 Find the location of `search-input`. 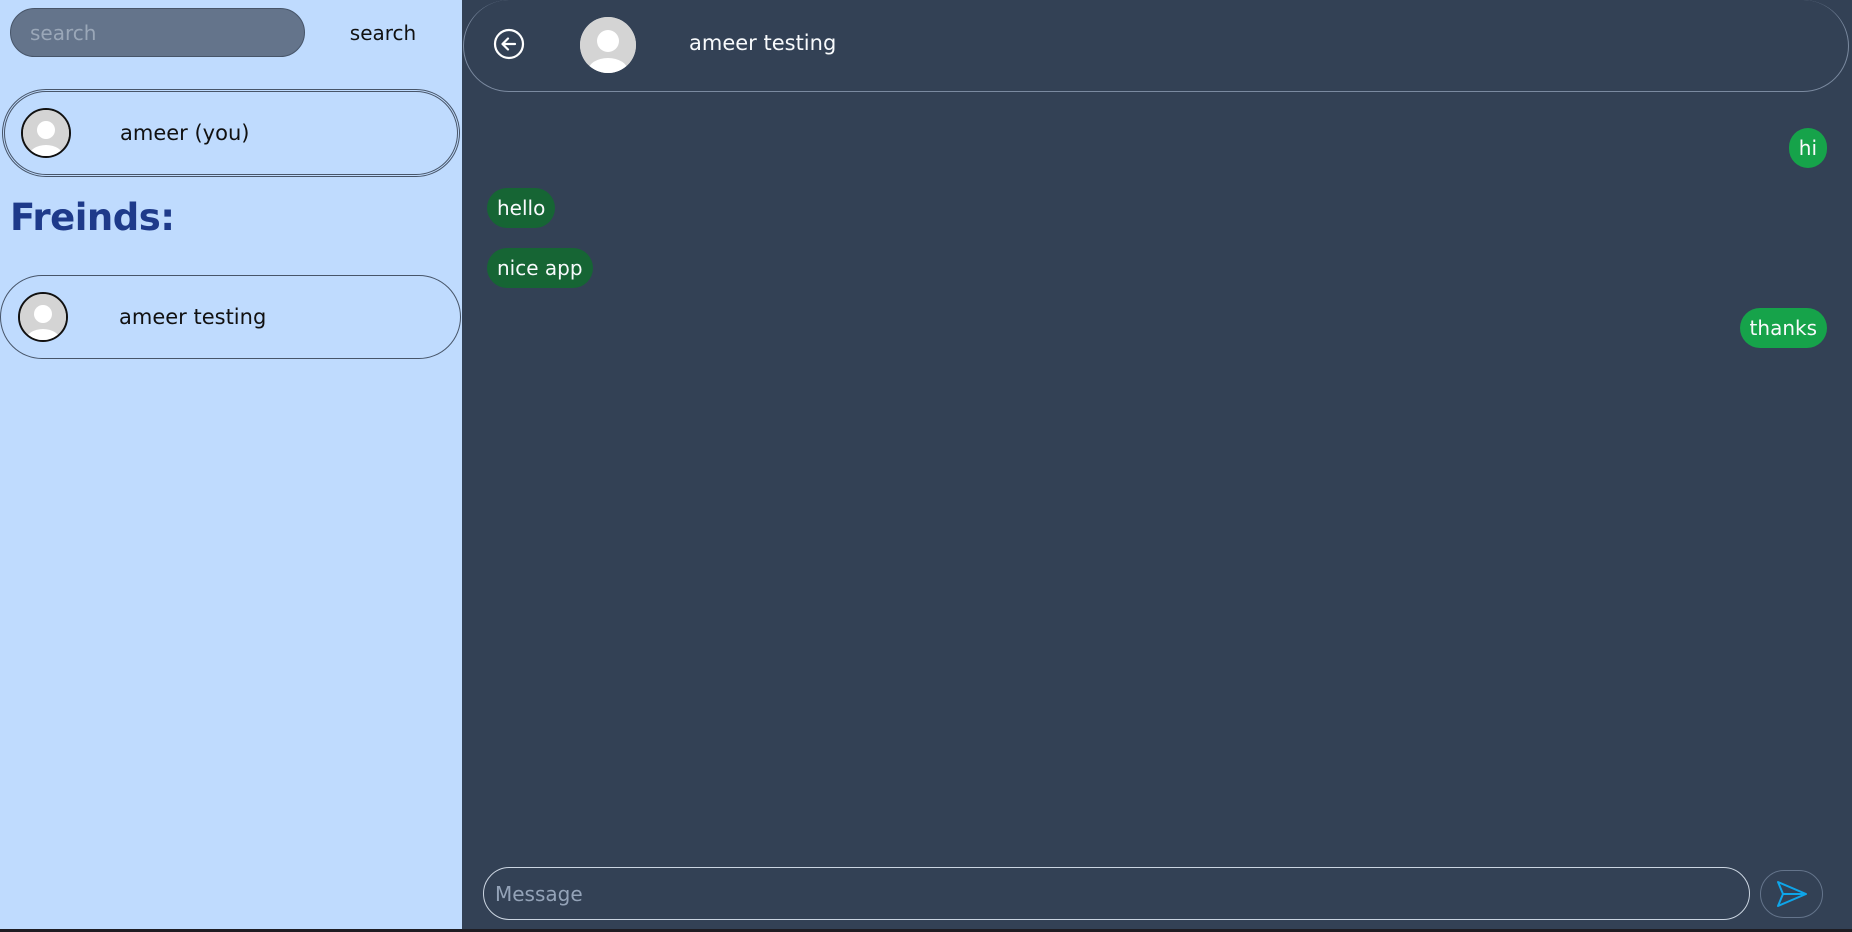

search-input is located at coordinates (157, 32).